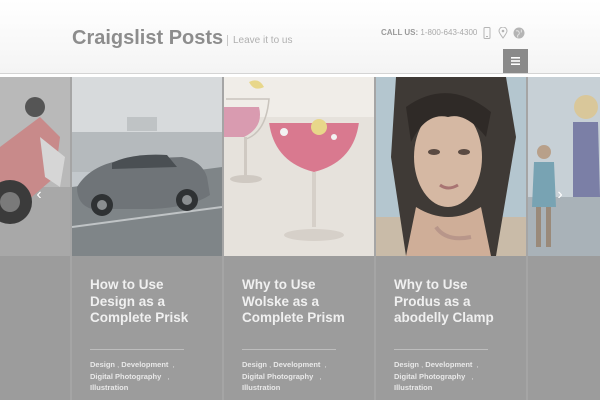 The image size is (600, 400). I want to click on phone-number: 1-800-643-4300, so click(448, 32).